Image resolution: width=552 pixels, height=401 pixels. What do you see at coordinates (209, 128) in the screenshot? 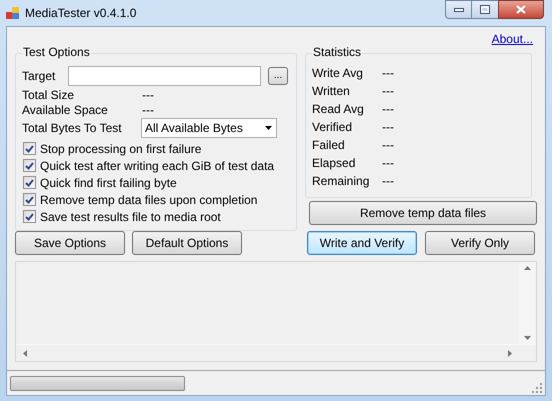
I see `total-bytes-dropdown: All Available Bytes` at bounding box center [209, 128].